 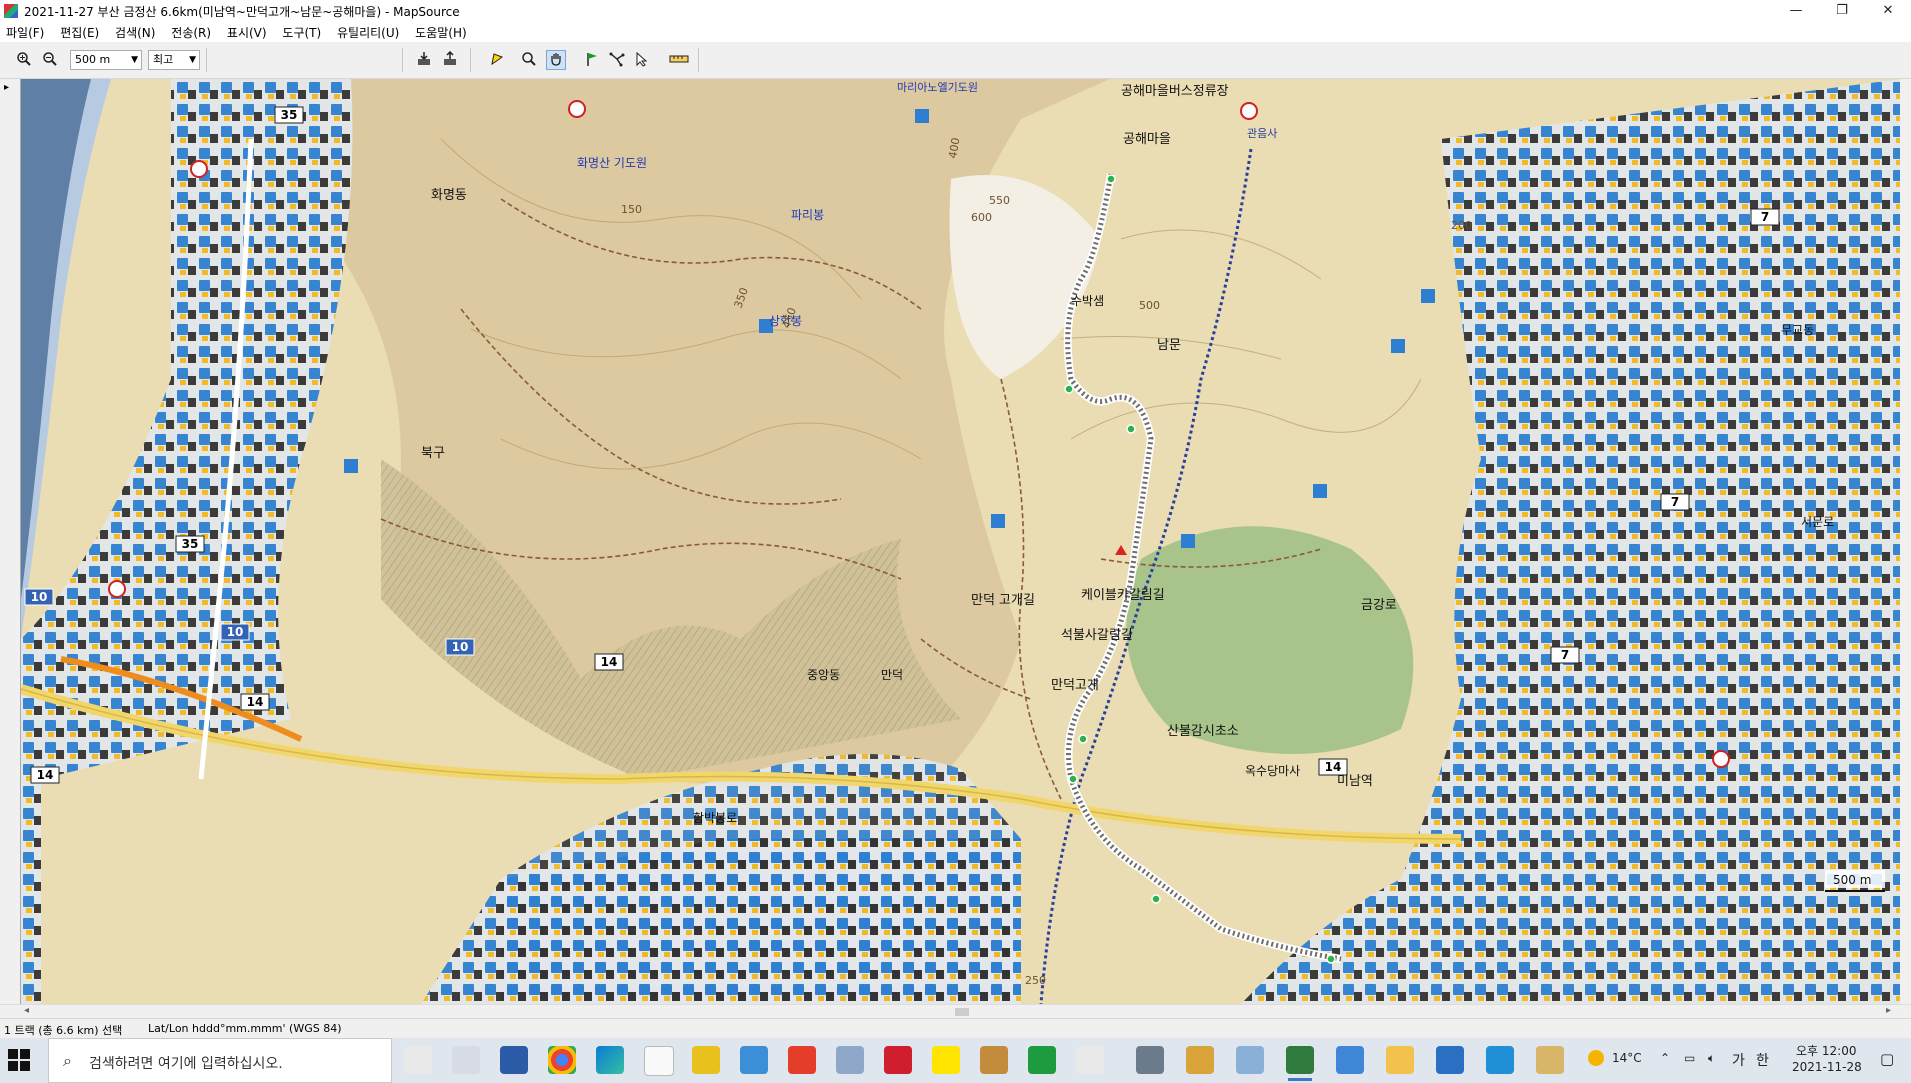 What do you see at coordinates (946, 1060) in the screenshot?
I see `kakaotalk-icon` at bounding box center [946, 1060].